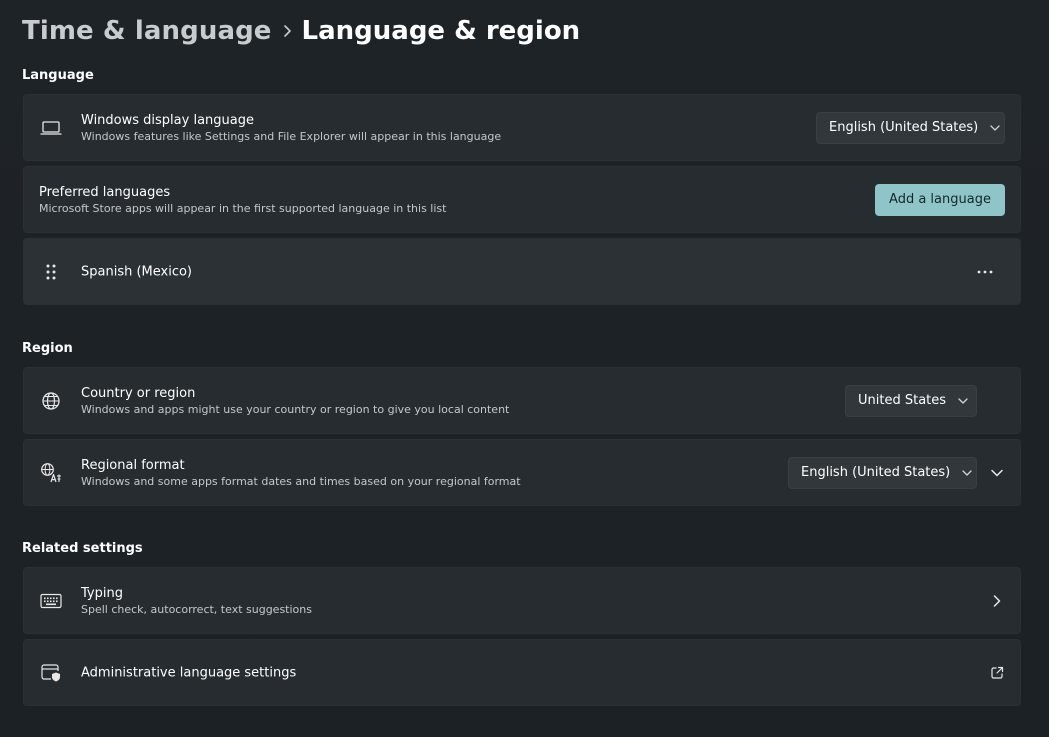 The width and height of the screenshot is (1049, 737). Describe the element at coordinates (102, 593) in the screenshot. I see `typing-title: Typing` at that location.